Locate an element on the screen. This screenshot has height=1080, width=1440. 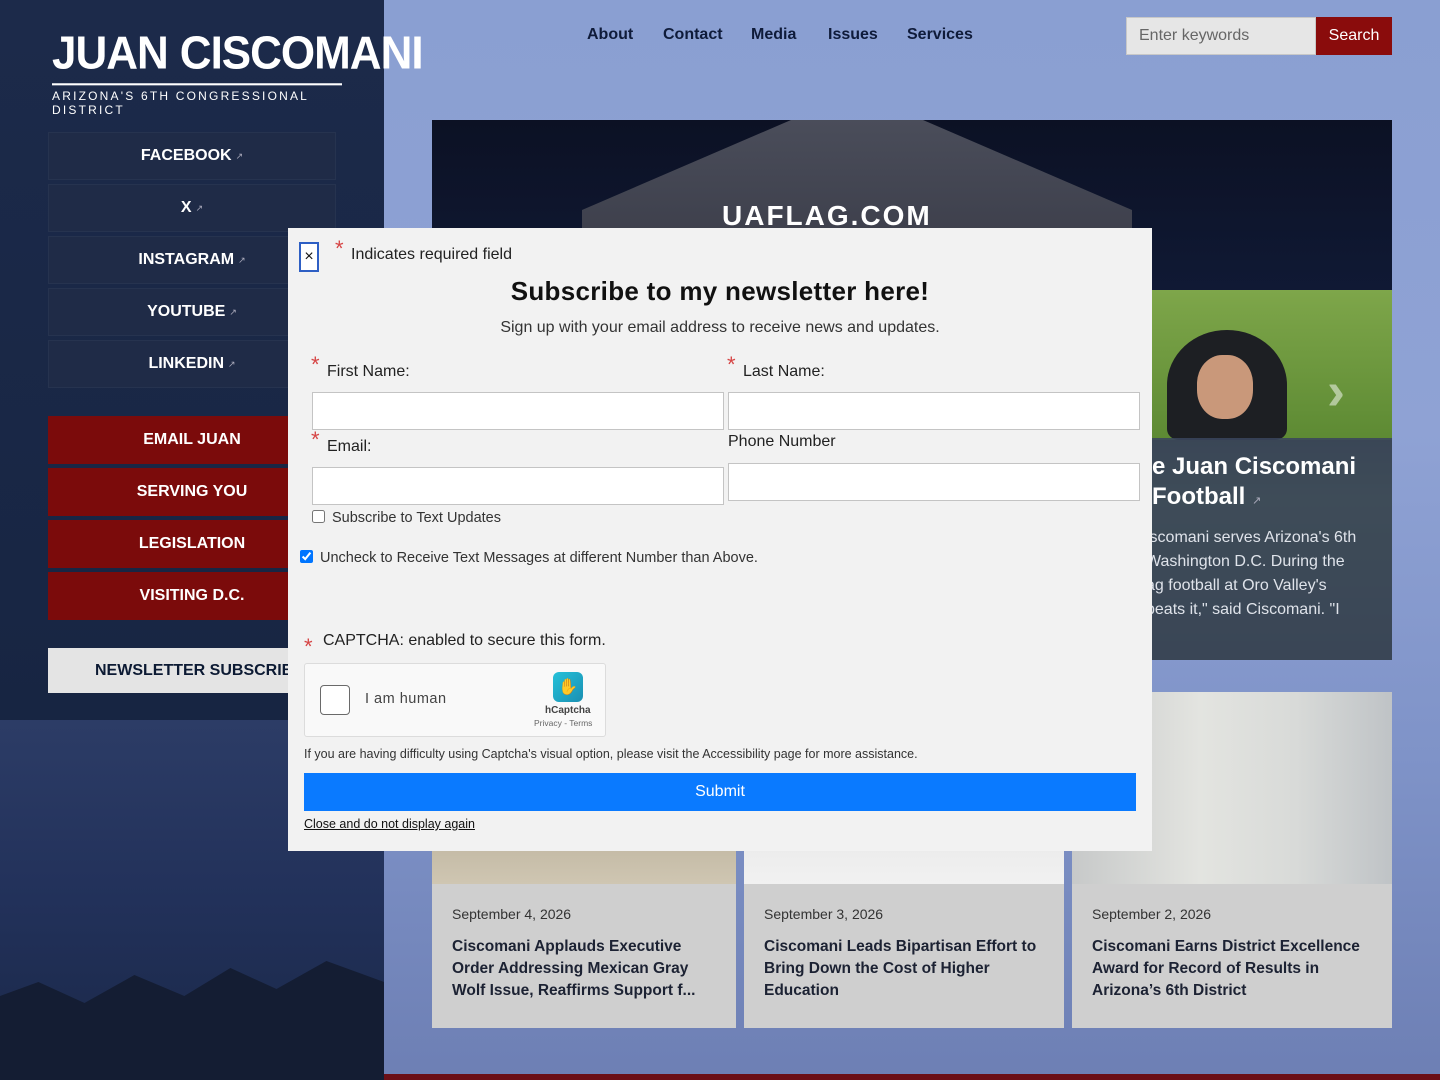
mountain-silhouette is located at coordinates (192, 1020).